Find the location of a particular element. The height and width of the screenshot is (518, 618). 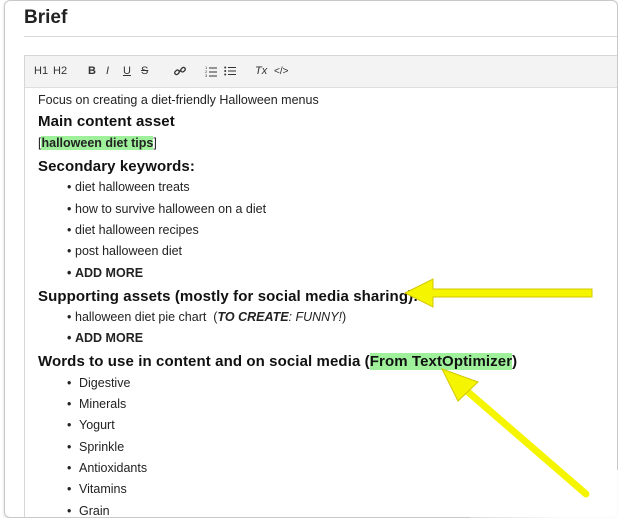

annotation-arrows is located at coordinates (498, 388).